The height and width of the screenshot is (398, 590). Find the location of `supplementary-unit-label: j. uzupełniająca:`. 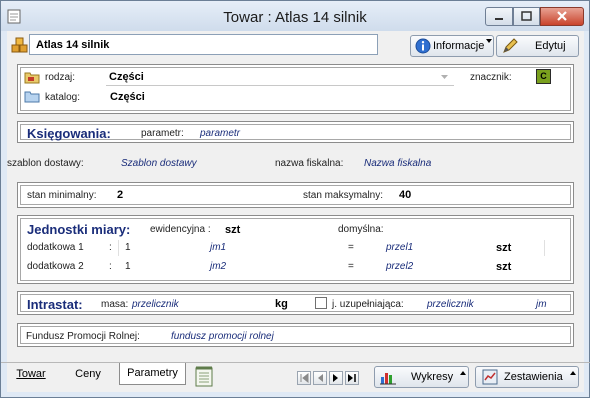

supplementary-unit-label: j. uzupełniająca: is located at coordinates (368, 304).